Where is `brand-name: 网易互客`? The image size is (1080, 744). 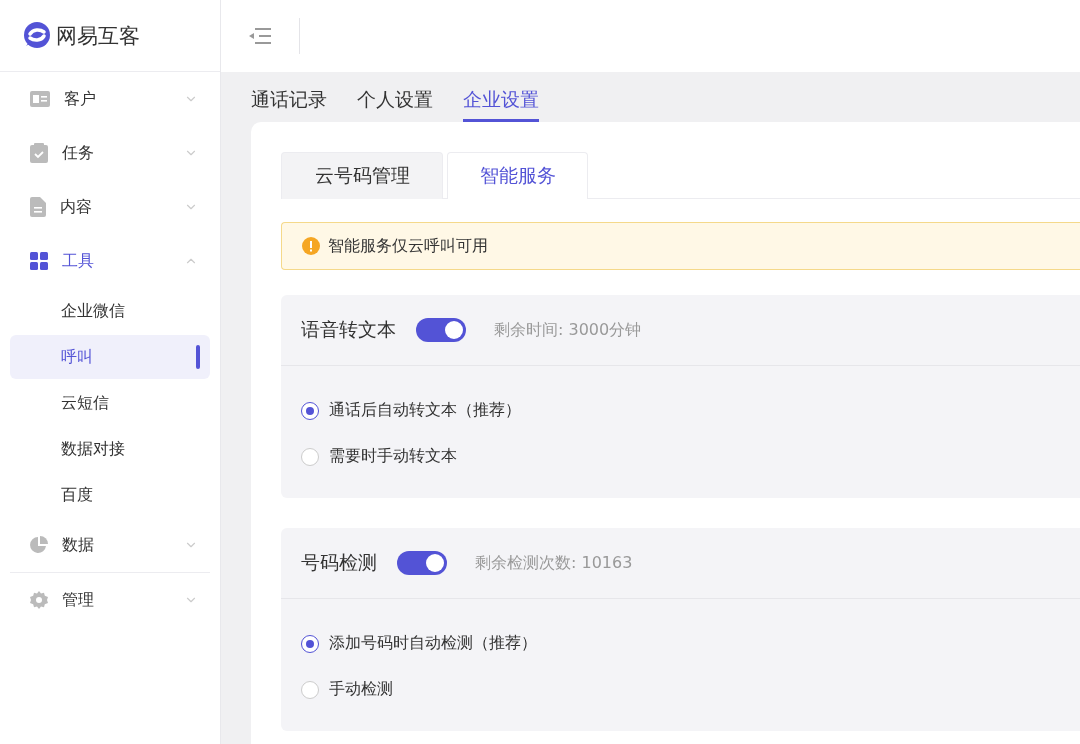 brand-name: 网易互客 is located at coordinates (98, 36).